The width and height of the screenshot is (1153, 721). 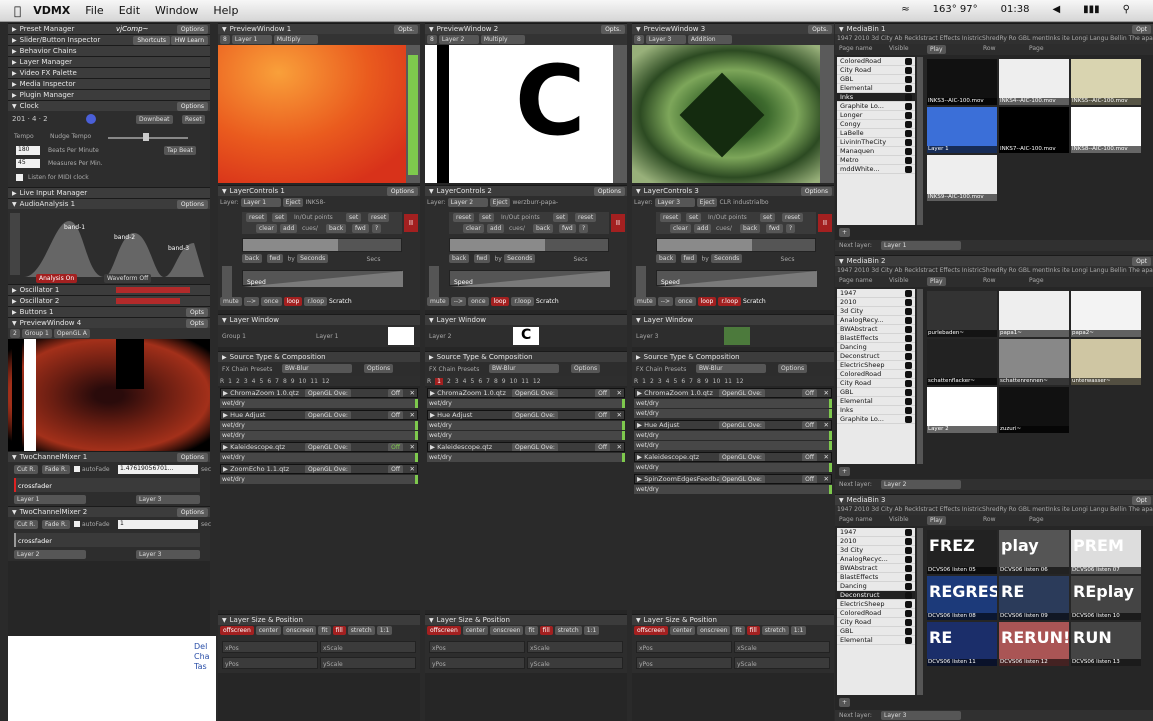 What do you see at coordinates (962, 598) in the screenshot?
I see `media-thumb: REGRESS DCVS06 listen 08` at bounding box center [962, 598].